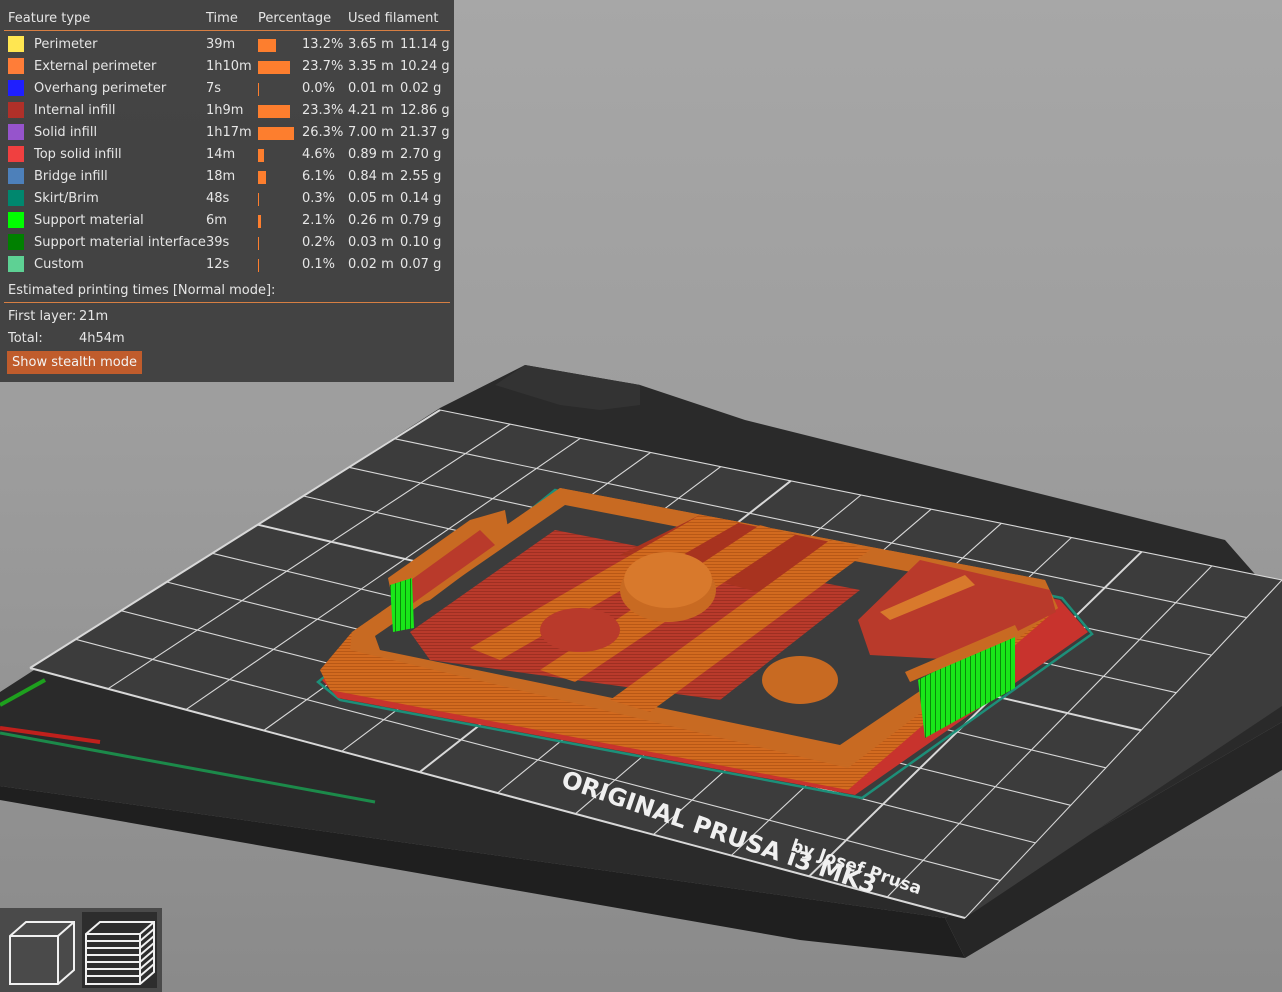 This screenshot has width=1282, height=992. I want to click on first-layer-label: First layer:, so click(42, 316).